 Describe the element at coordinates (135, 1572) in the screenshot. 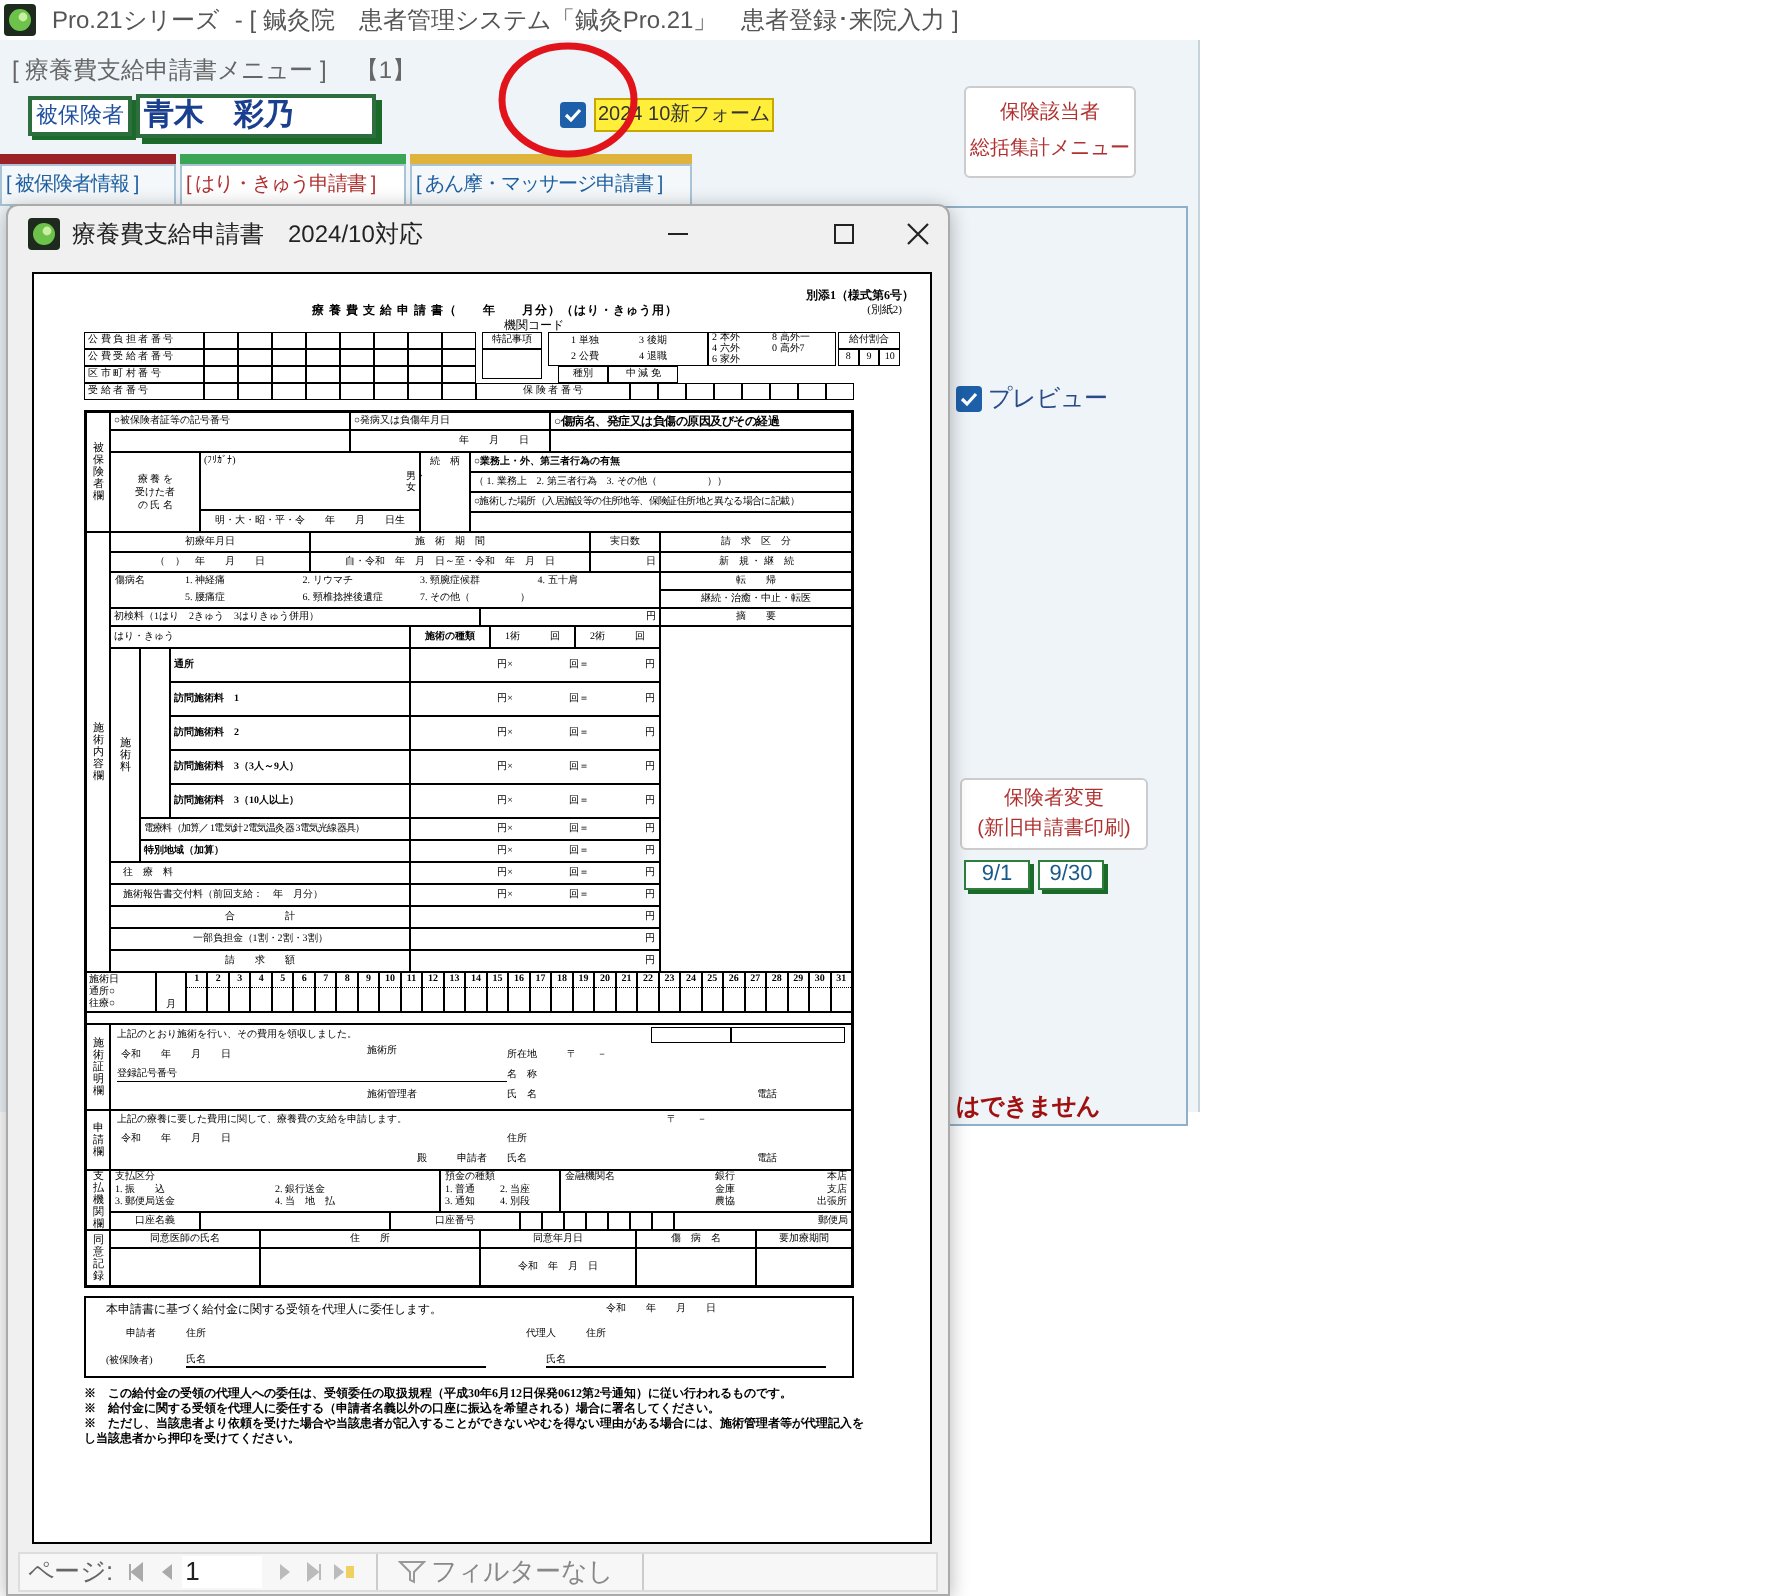

I see `first-page-icon` at that location.